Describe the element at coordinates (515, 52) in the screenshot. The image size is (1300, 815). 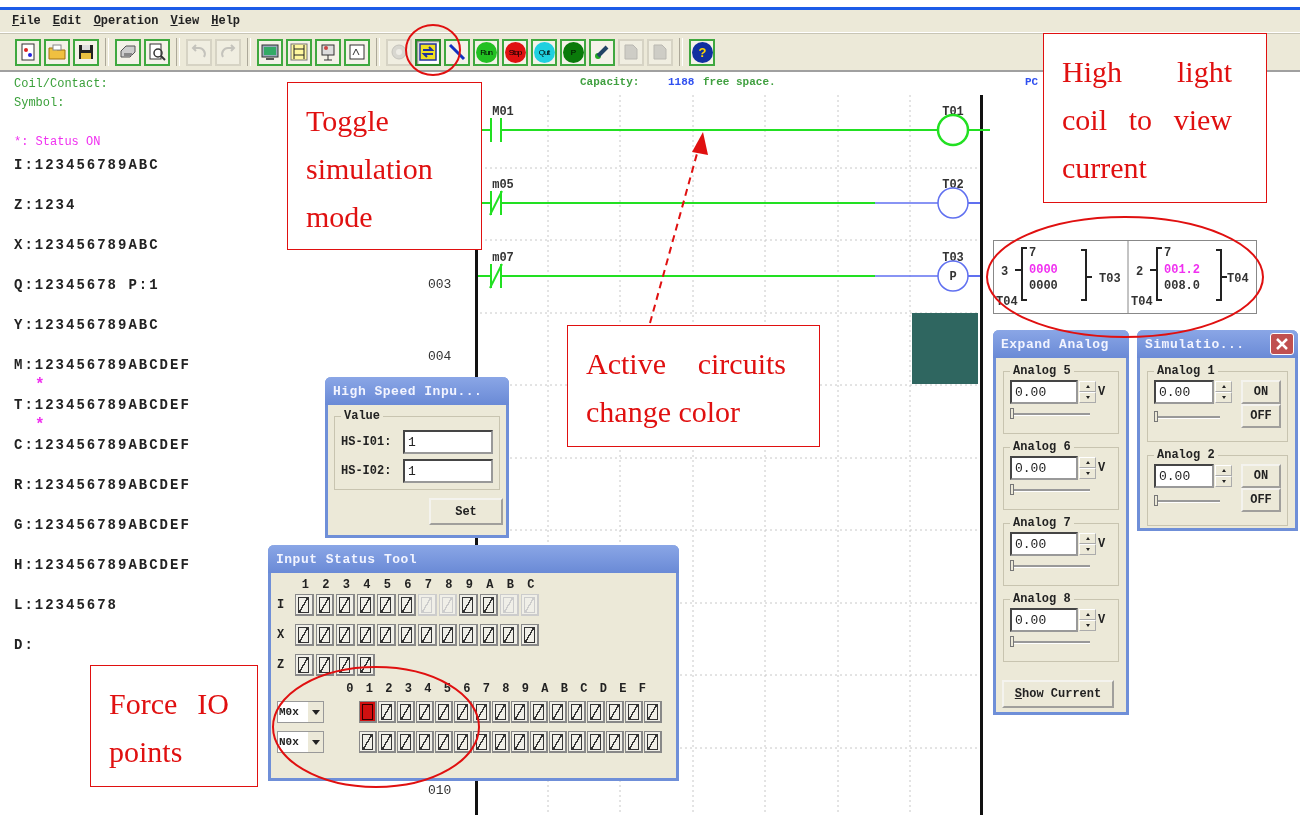
I see `stop-button: Stop` at that location.